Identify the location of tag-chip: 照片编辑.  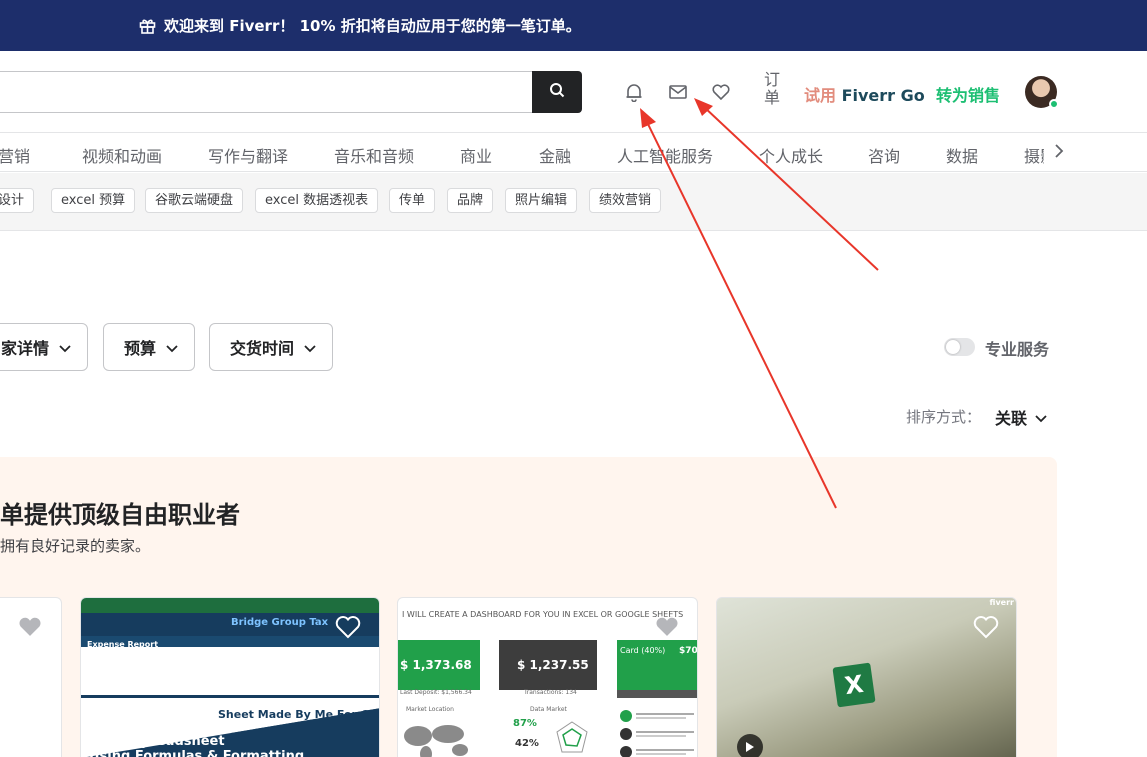
(541, 200).